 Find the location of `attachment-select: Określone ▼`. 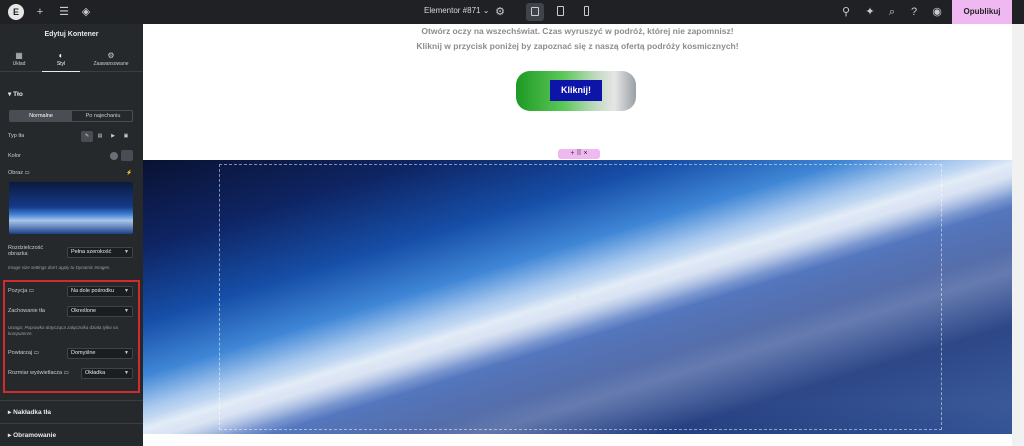

attachment-select: Określone ▼ is located at coordinates (100, 311).